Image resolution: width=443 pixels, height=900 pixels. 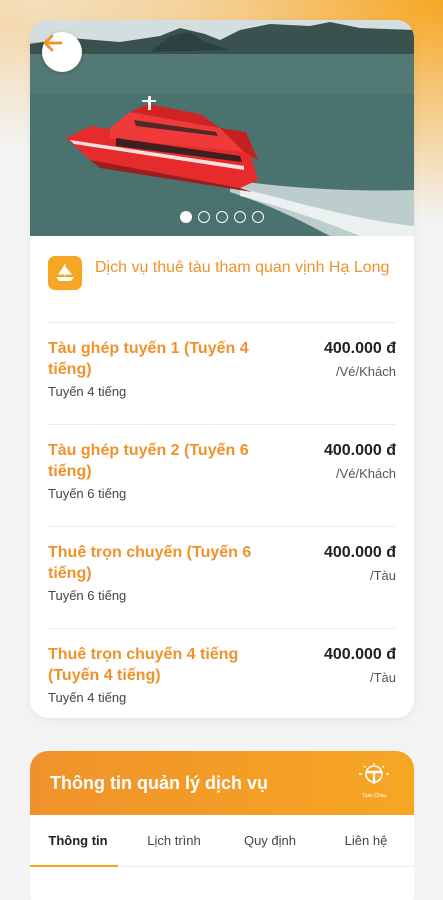 I want to click on tuan-chau-logo: Tuan Chau, so click(x=374, y=783).